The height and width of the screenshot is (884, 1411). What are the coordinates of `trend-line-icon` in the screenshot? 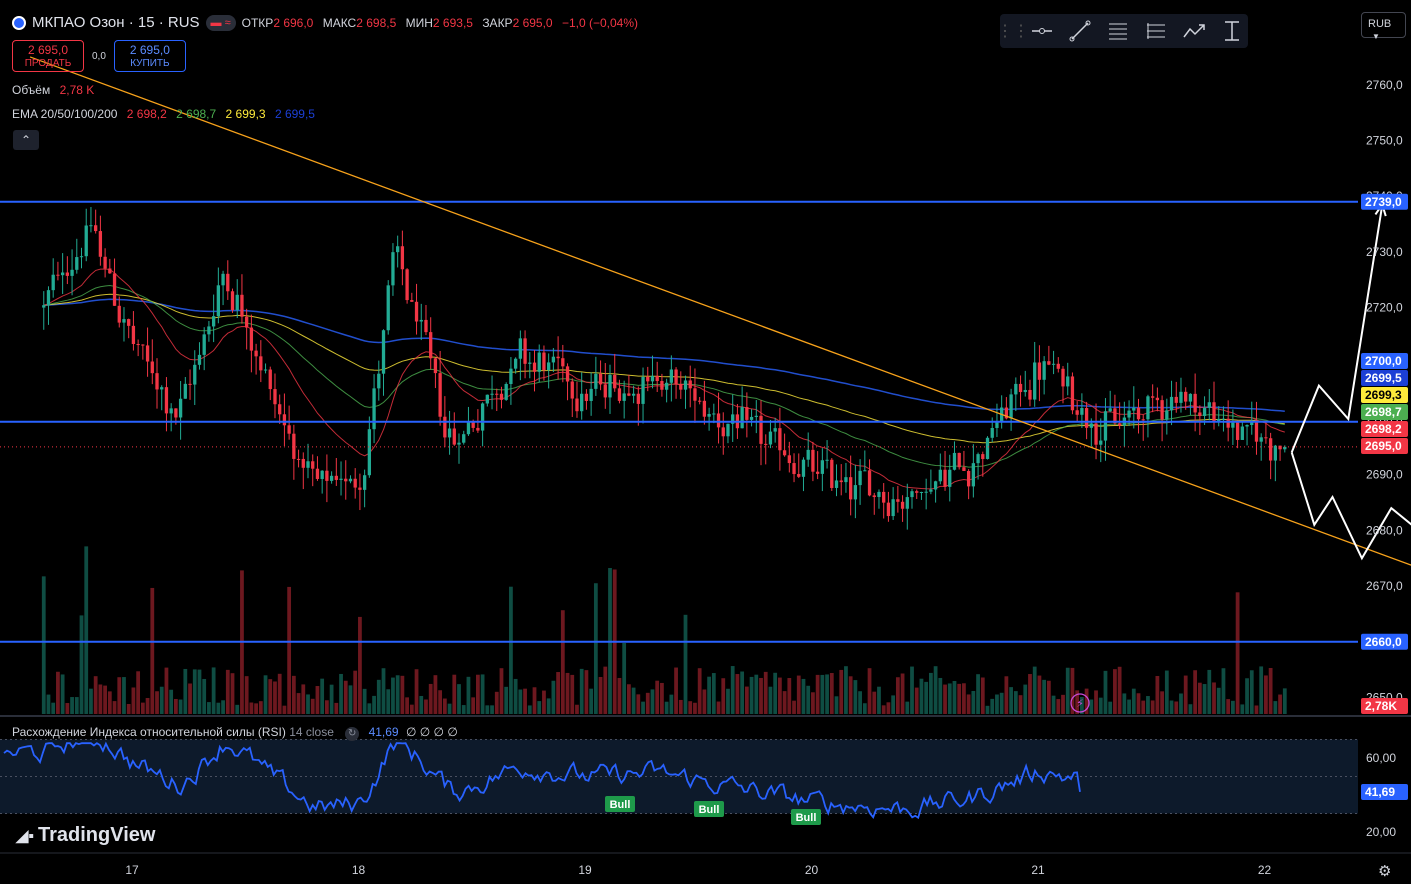 It's located at (1080, 31).